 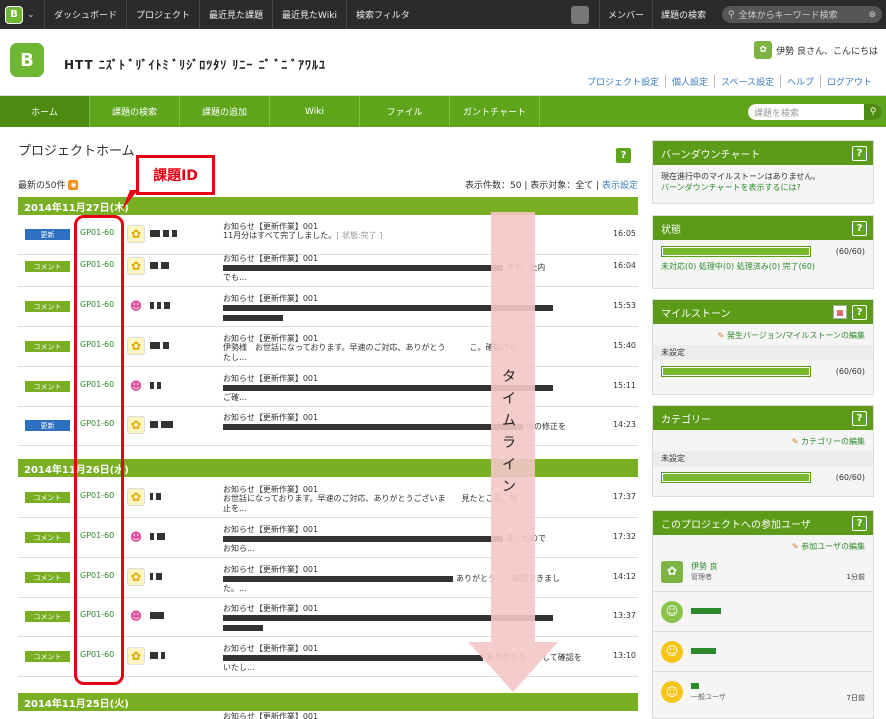 I want to click on milestone-edit-link: ✎ 発生バージョン/マイルストーンの編集, so click(x=763, y=335).